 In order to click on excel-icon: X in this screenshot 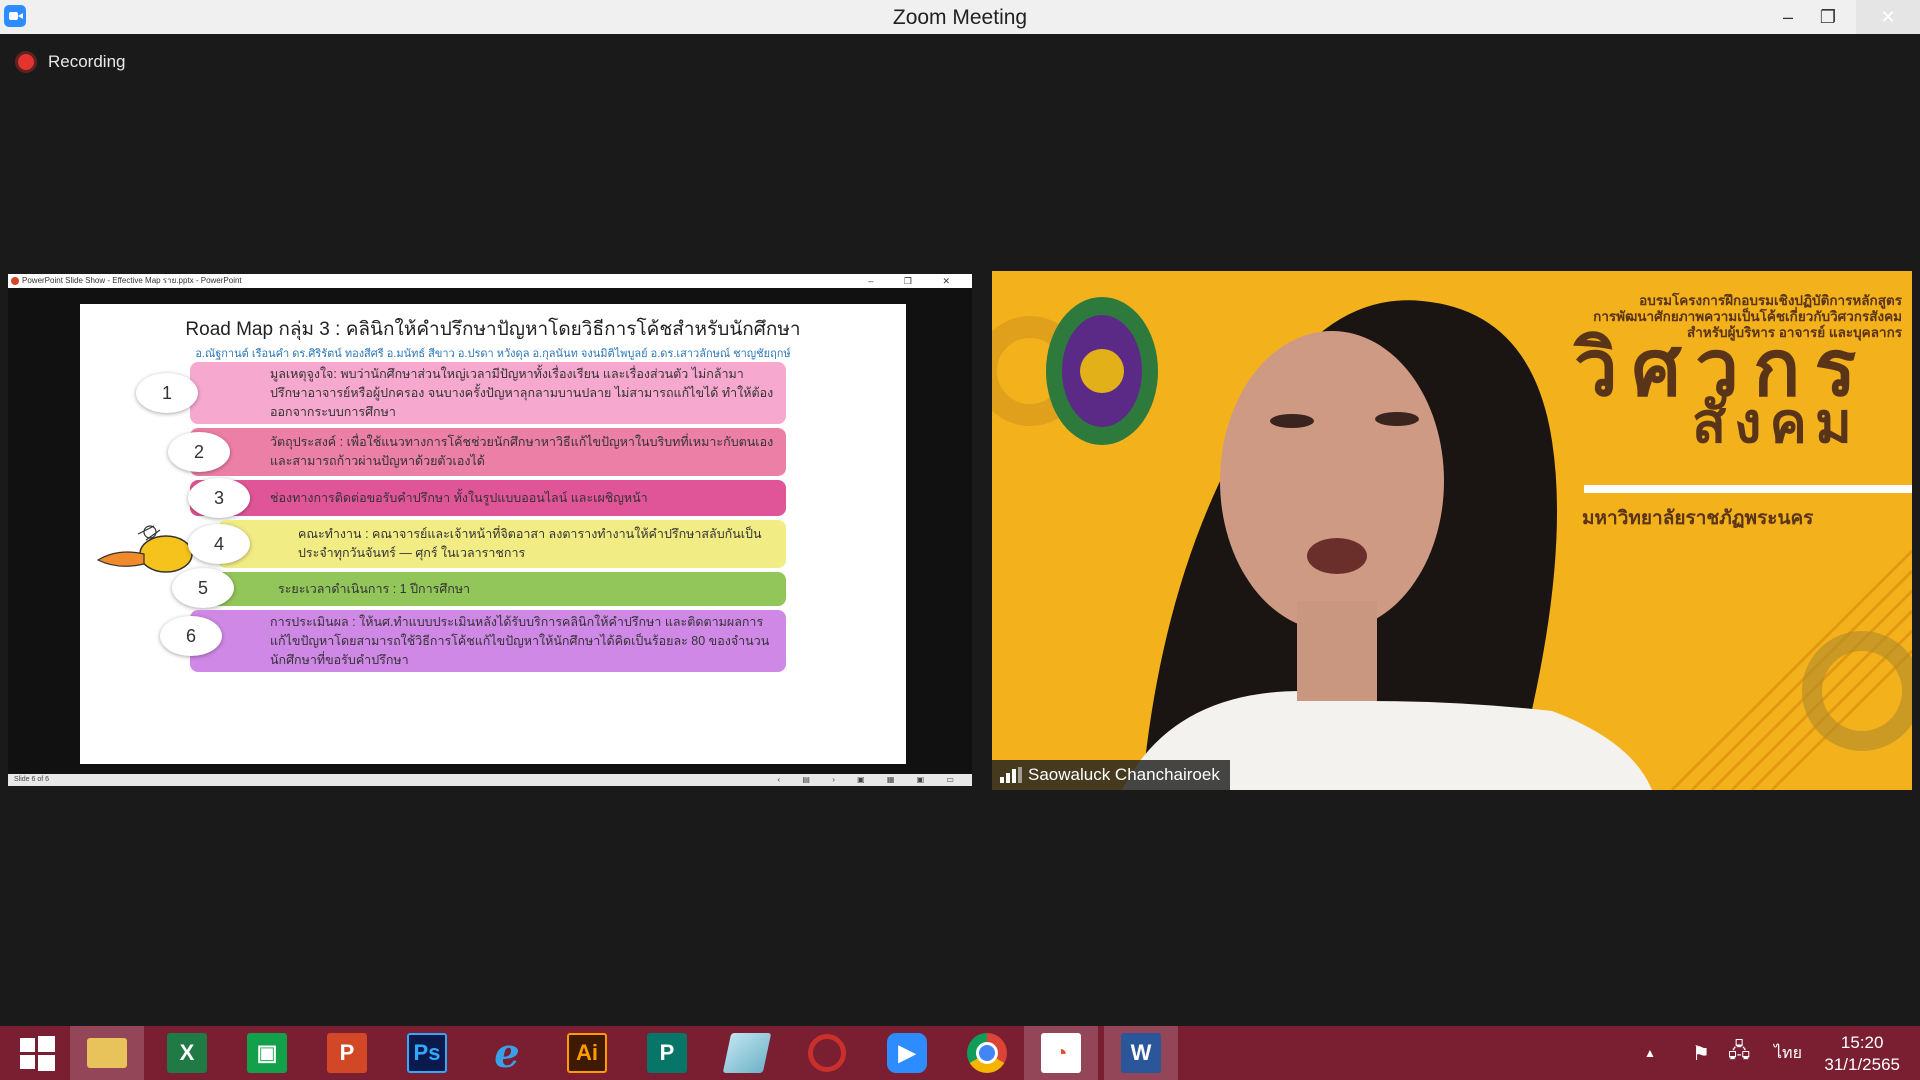, I will do `click(187, 1053)`.